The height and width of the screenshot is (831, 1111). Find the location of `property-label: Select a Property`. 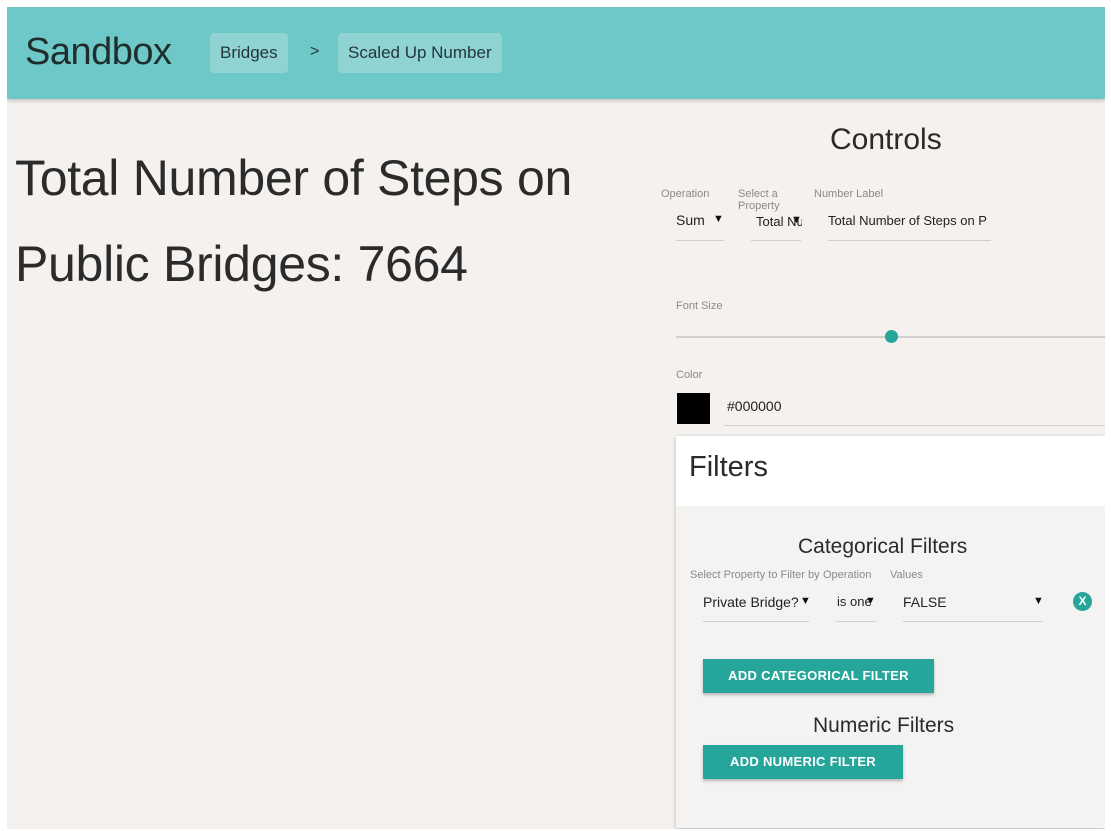

property-label: Select a Property is located at coordinates (759, 200).